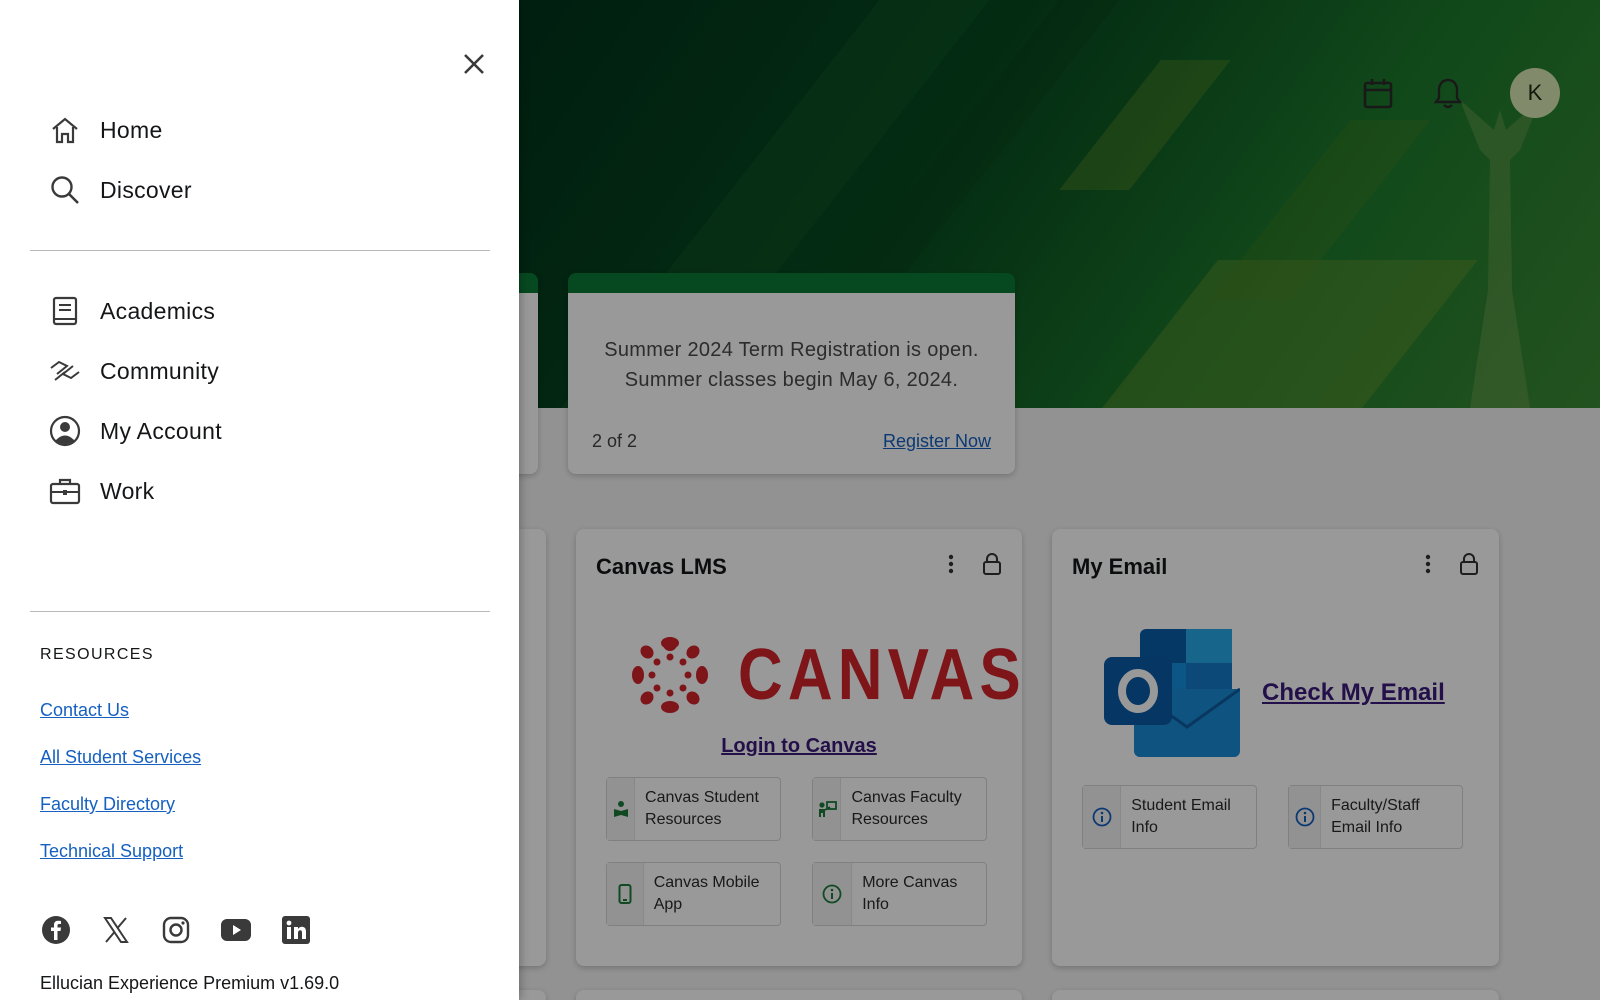  Describe the element at coordinates (161, 430) in the screenshot. I see `nav-item-label: My Account` at that location.